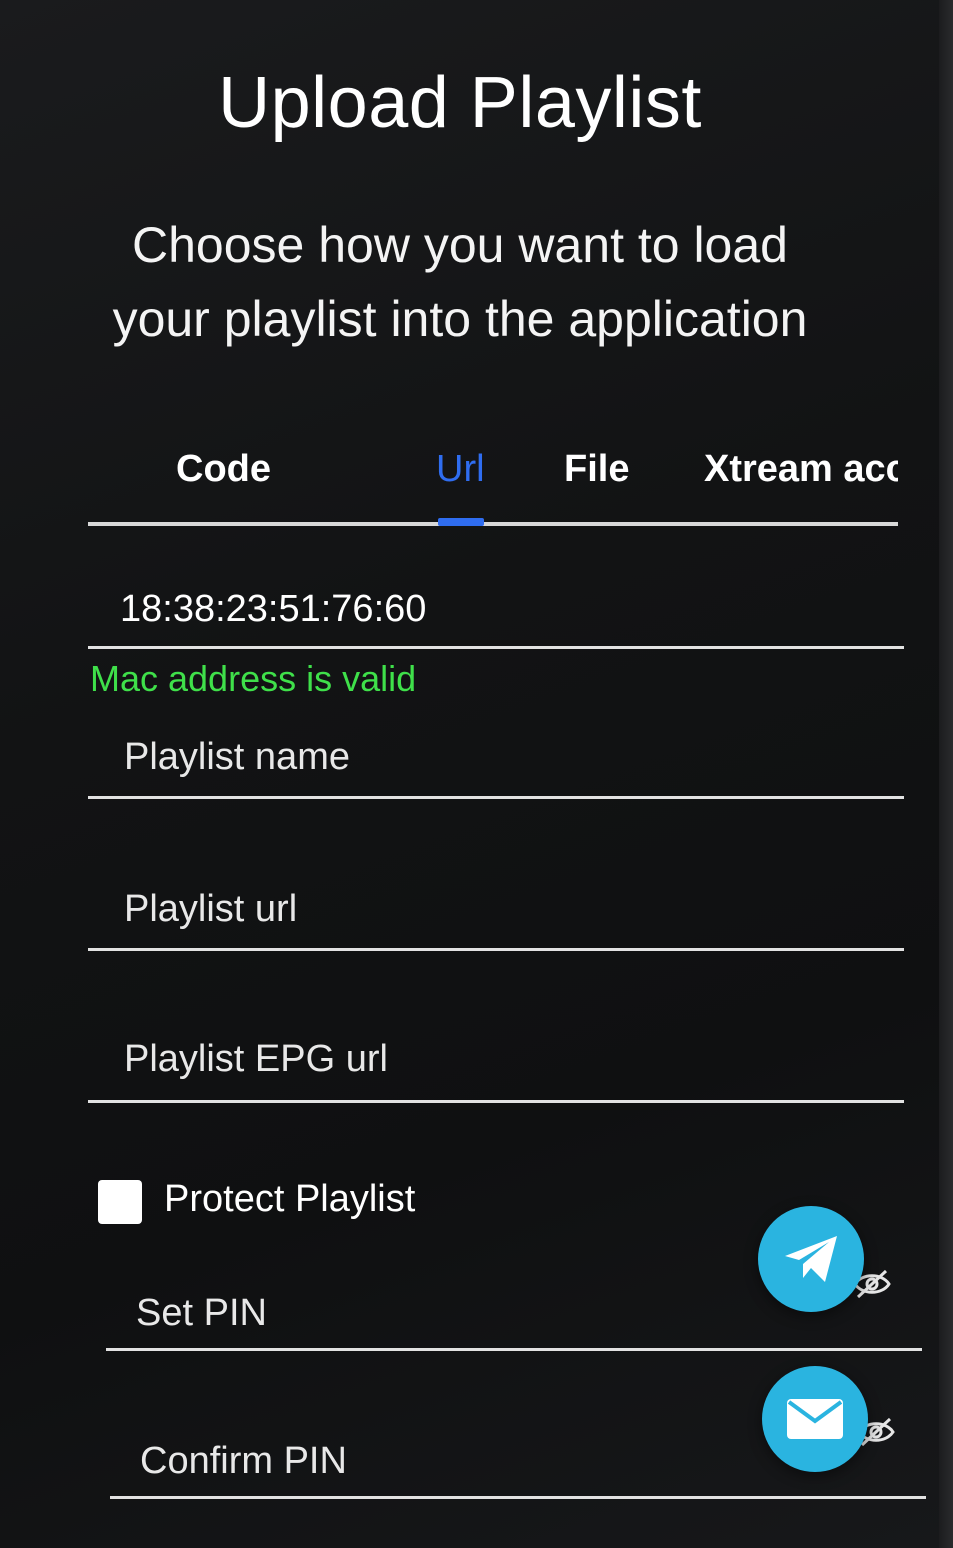 Image resolution: width=953 pixels, height=1548 pixels. What do you see at coordinates (496, 769) in the screenshot?
I see `playlist-name-field: Playlist name` at bounding box center [496, 769].